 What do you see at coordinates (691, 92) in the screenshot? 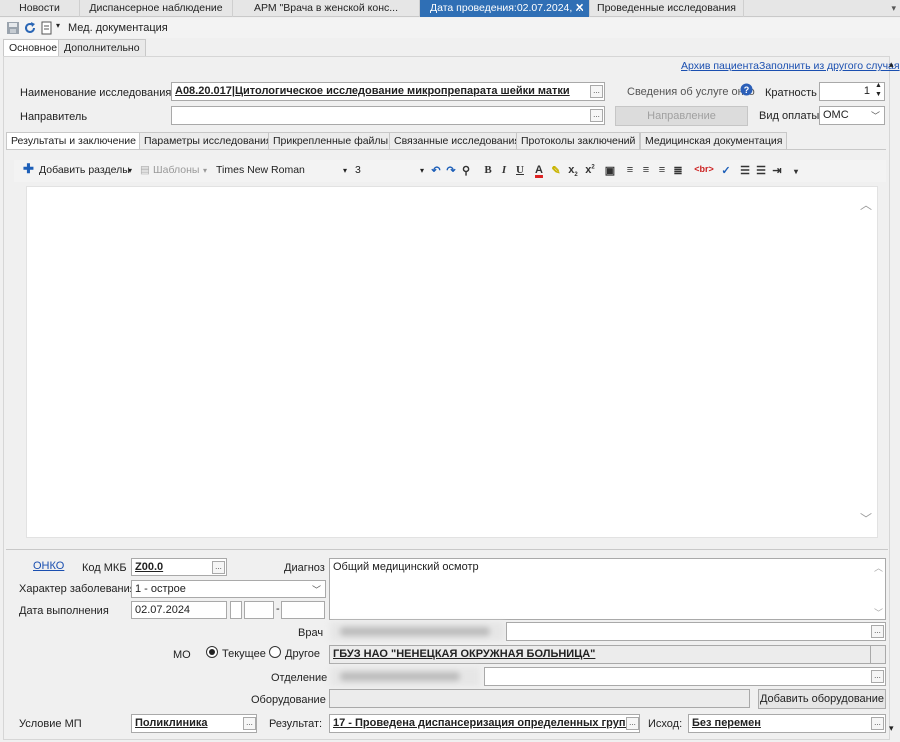
I see `onco-info-label: Сведения об услуге онко` at bounding box center [691, 92].